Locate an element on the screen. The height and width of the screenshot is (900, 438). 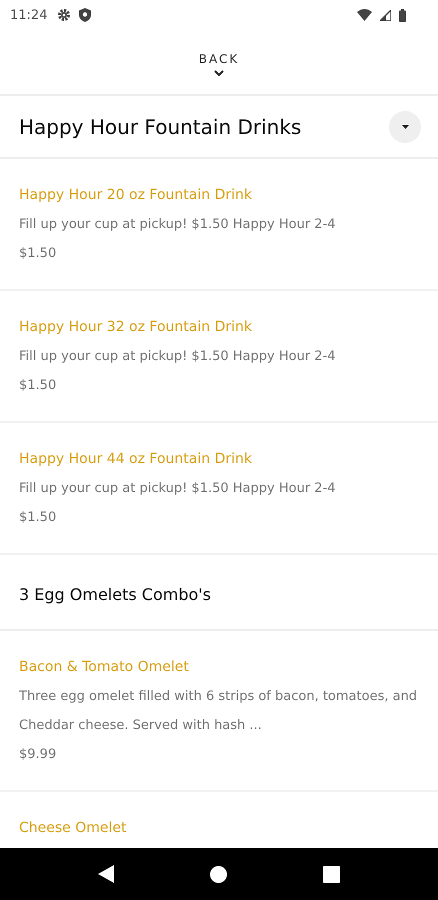
recents-icon is located at coordinates (331, 874).